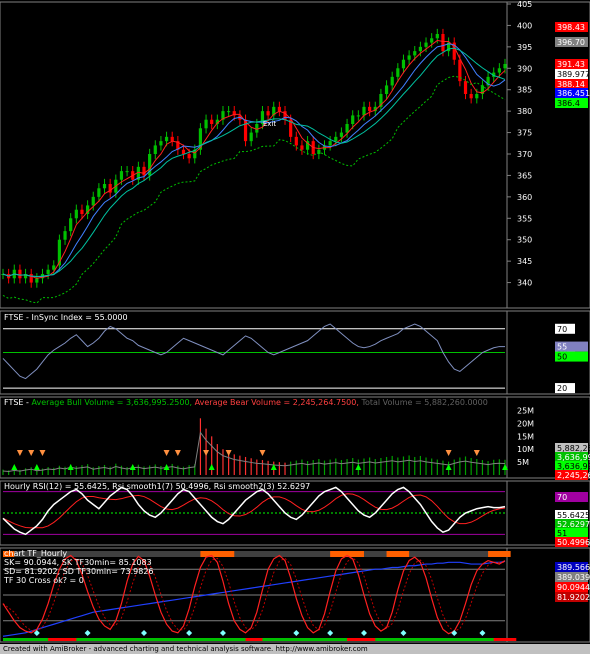 Image resolution: width=590 pixels, height=654 pixels. What do you see at coordinates (79, 571) in the screenshot?
I see `stochastic-title-line-2: SD= 81.9202, SD TF30min= 73.9826` at bounding box center [79, 571].